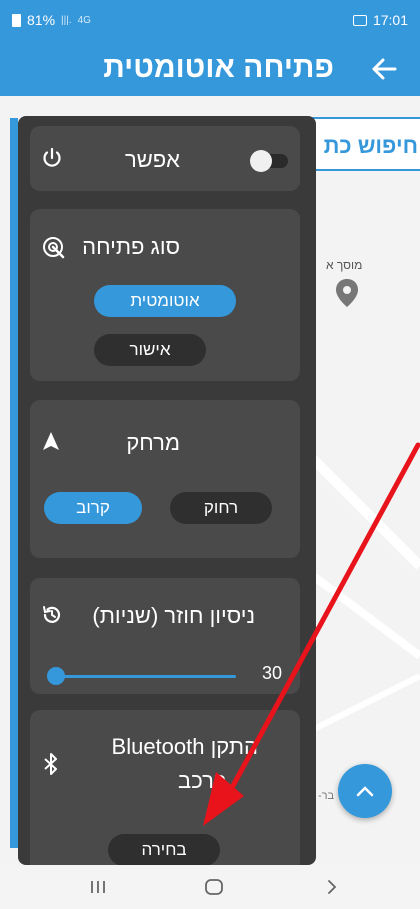  What do you see at coordinates (165, 301) in the screenshot?
I see `open-type-automatic: אוטומטית` at bounding box center [165, 301].